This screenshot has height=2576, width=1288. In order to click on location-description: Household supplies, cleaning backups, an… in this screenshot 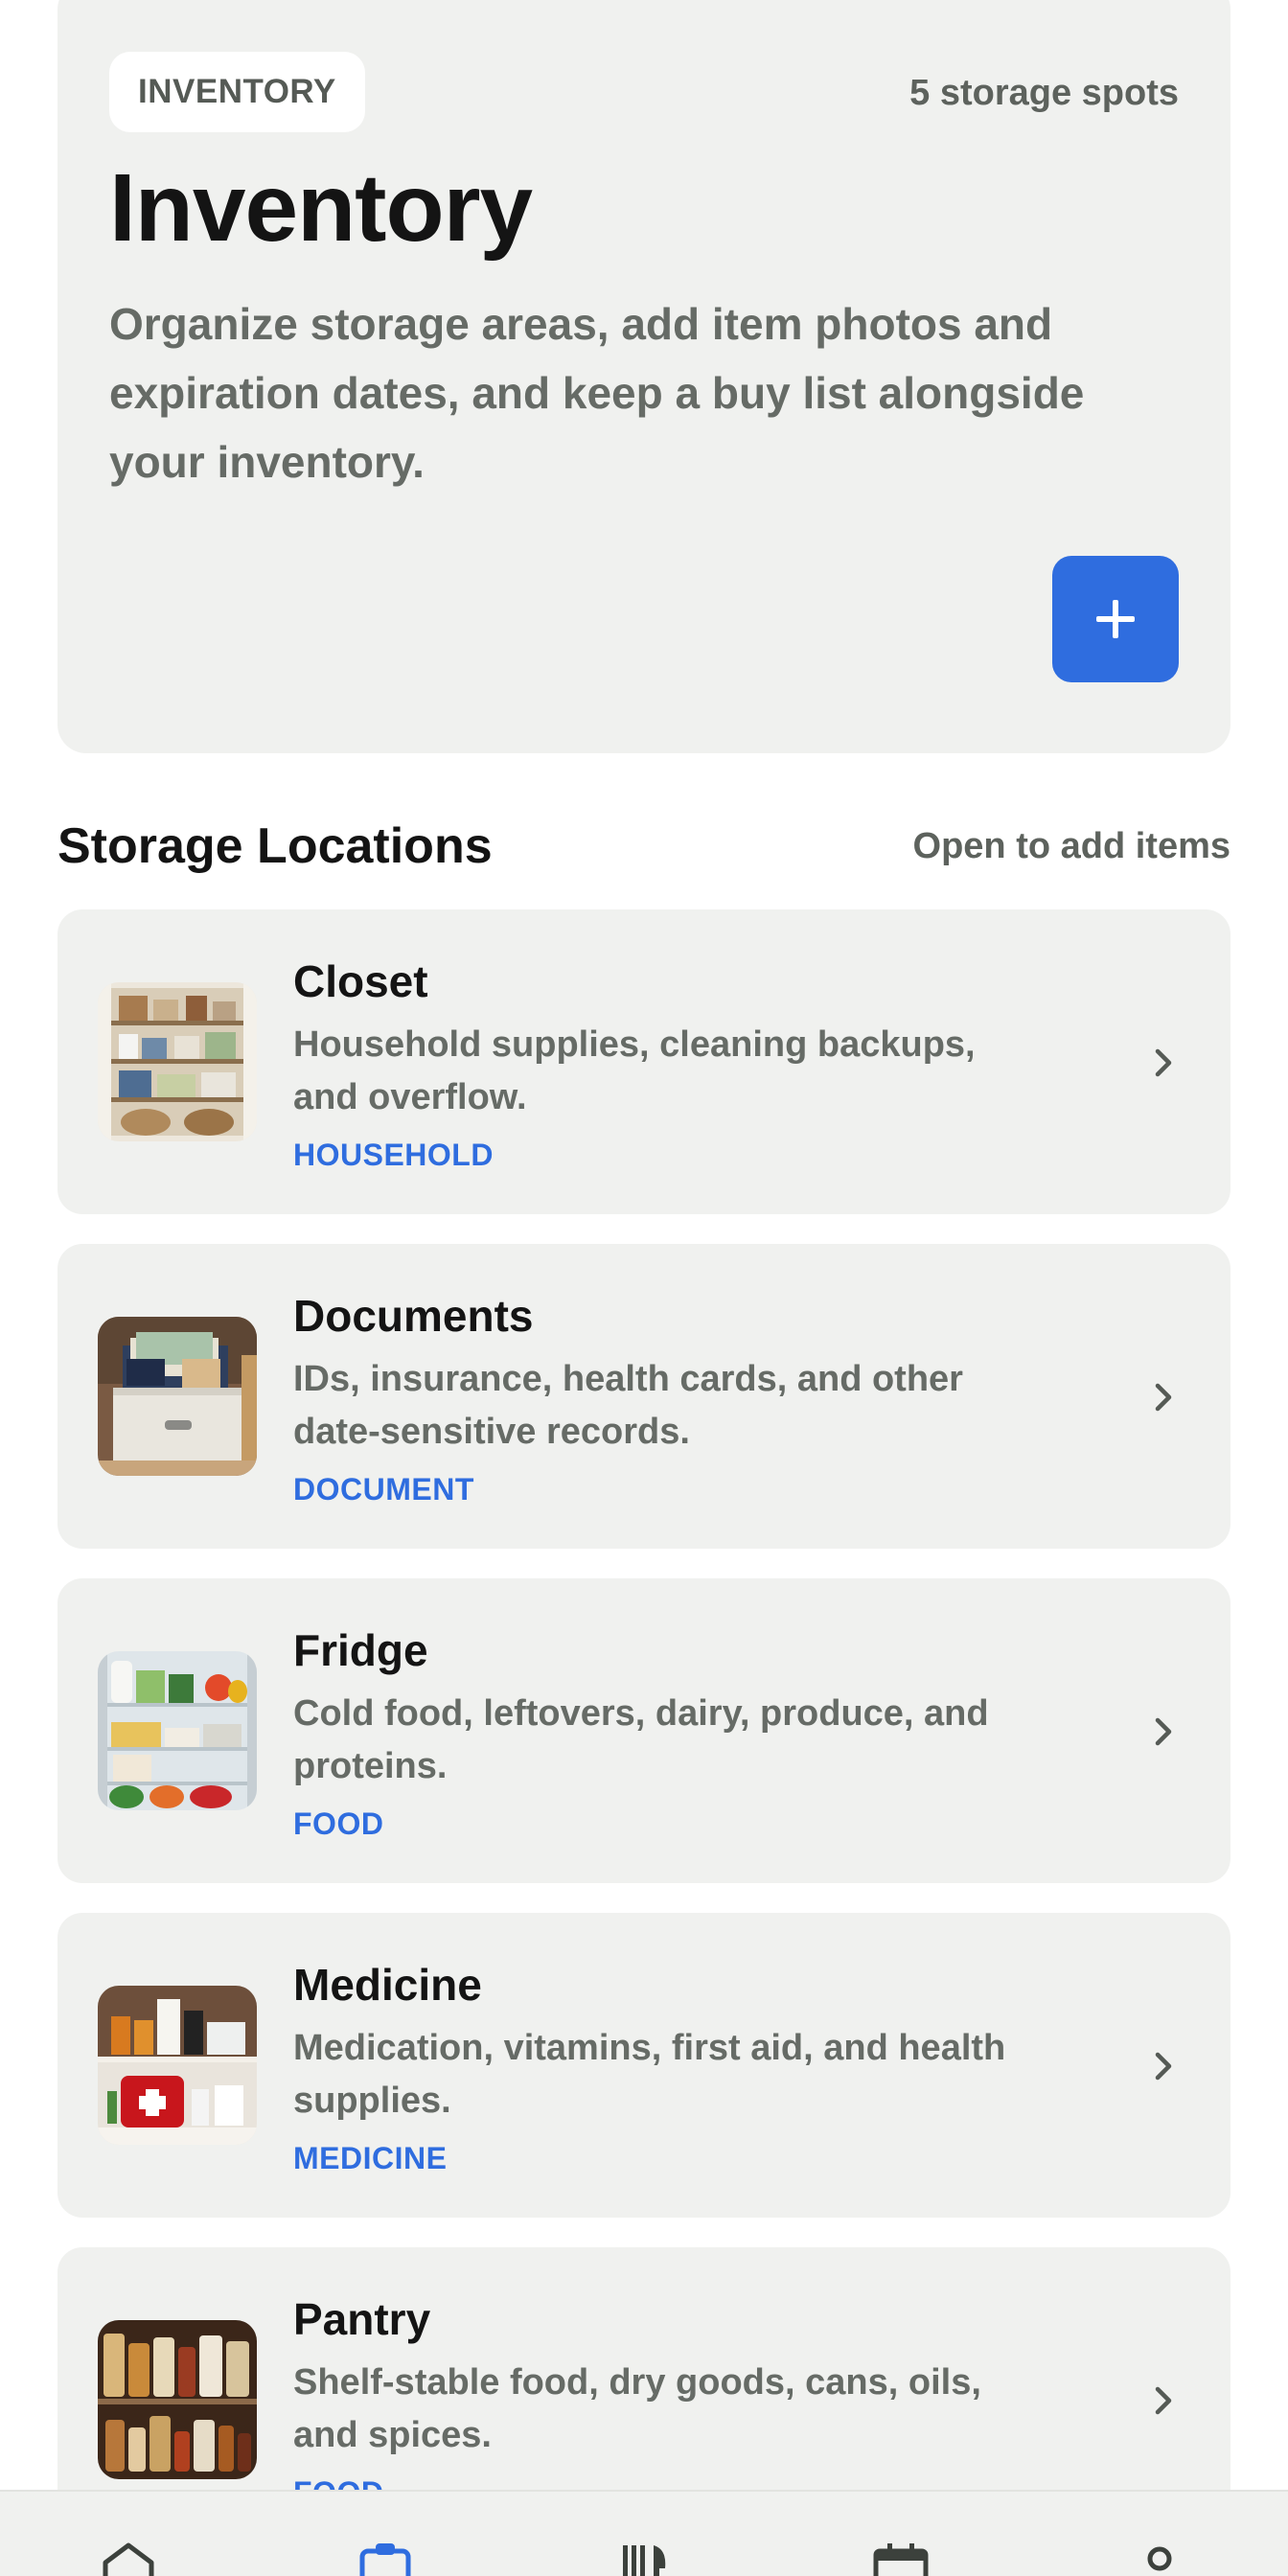, I will do `click(634, 1070)`.